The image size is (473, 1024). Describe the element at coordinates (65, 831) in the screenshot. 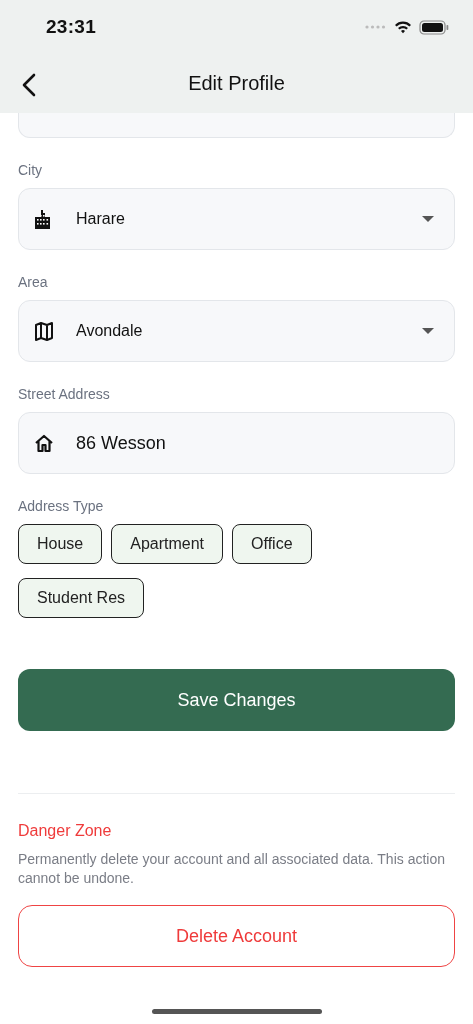

I see `danger-zone-heading: Danger Zone` at that location.